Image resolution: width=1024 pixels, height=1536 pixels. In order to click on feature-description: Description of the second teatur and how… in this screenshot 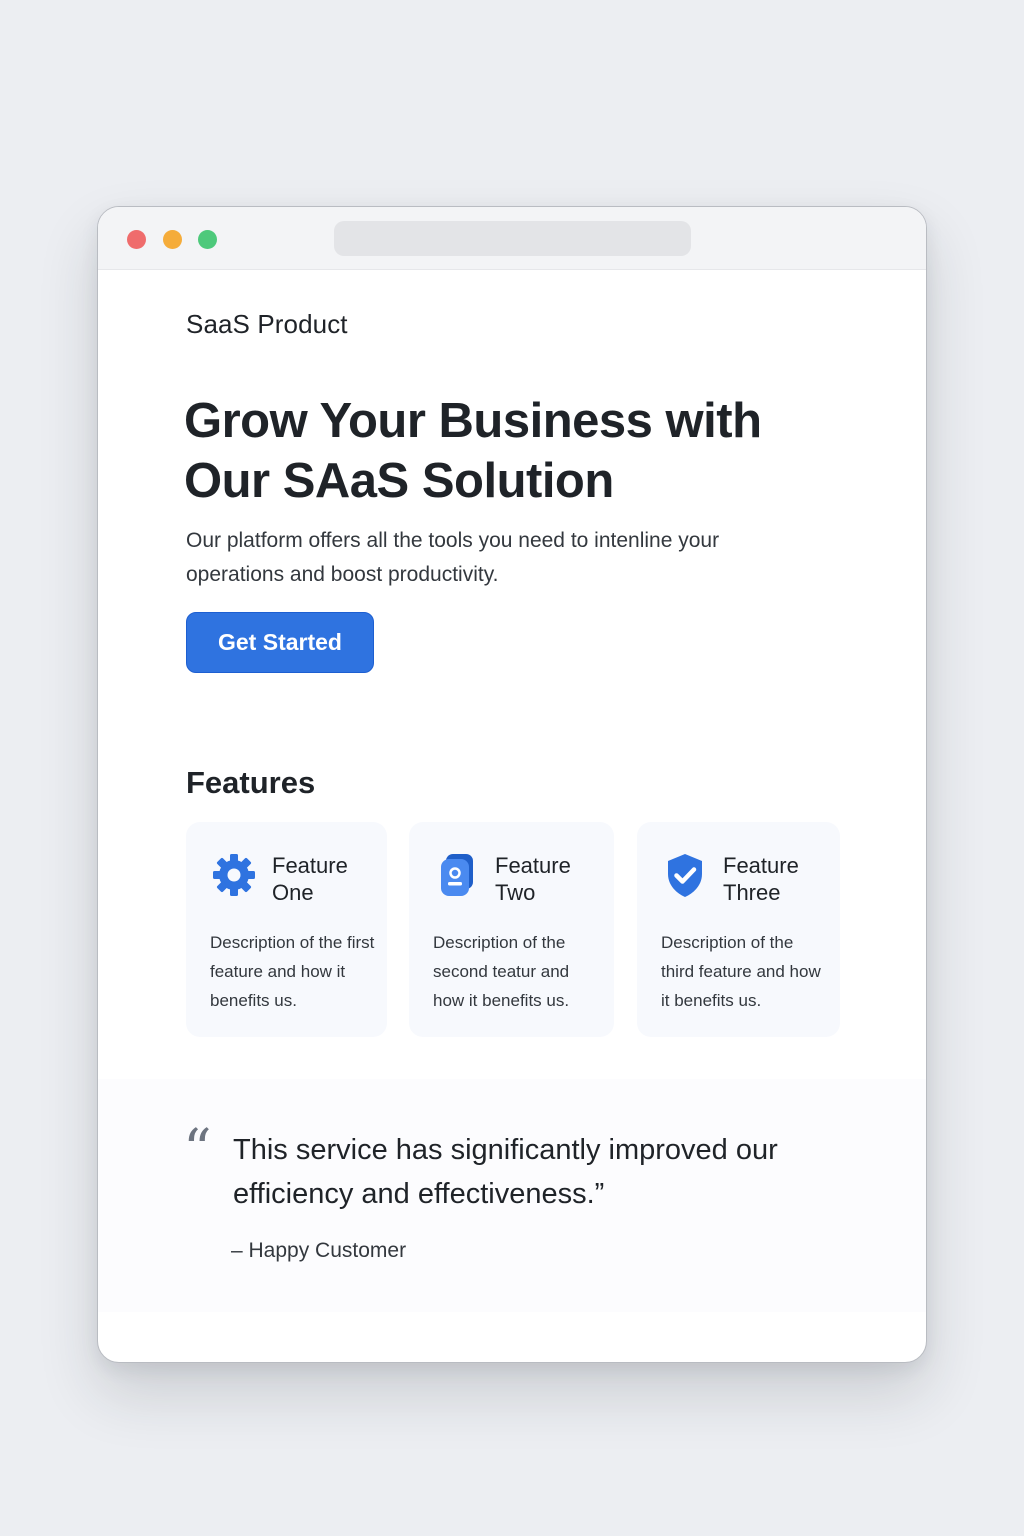, I will do `click(501, 971)`.